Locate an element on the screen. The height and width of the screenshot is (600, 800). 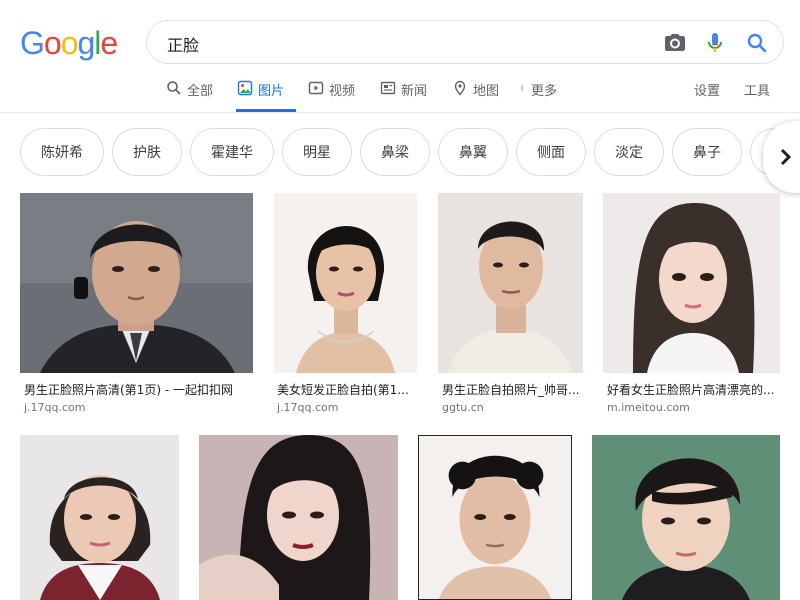
tab-maps: 地图 is located at coordinates (475, 93).